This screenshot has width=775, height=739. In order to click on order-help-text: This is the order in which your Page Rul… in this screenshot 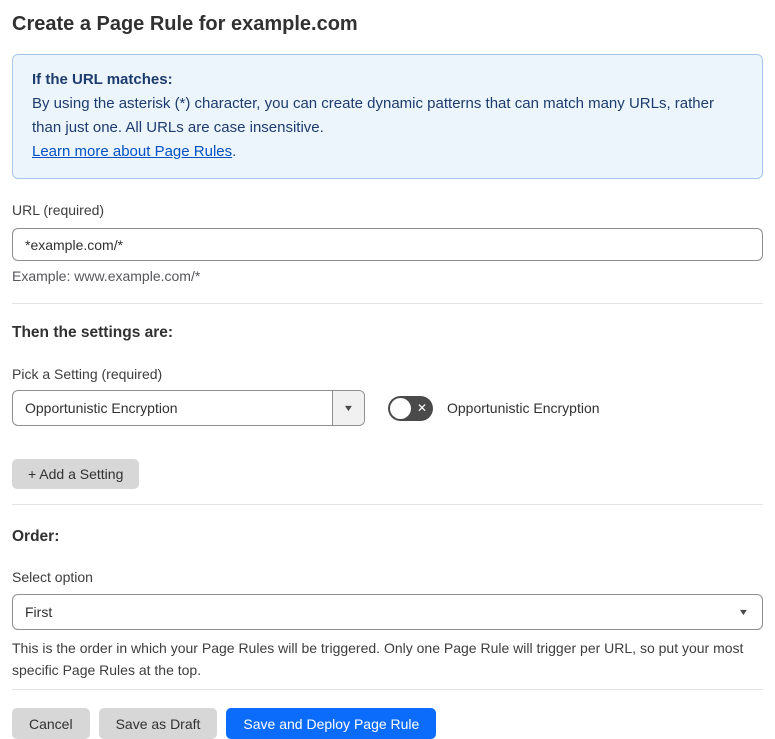, I will do `click(378, 659)`.